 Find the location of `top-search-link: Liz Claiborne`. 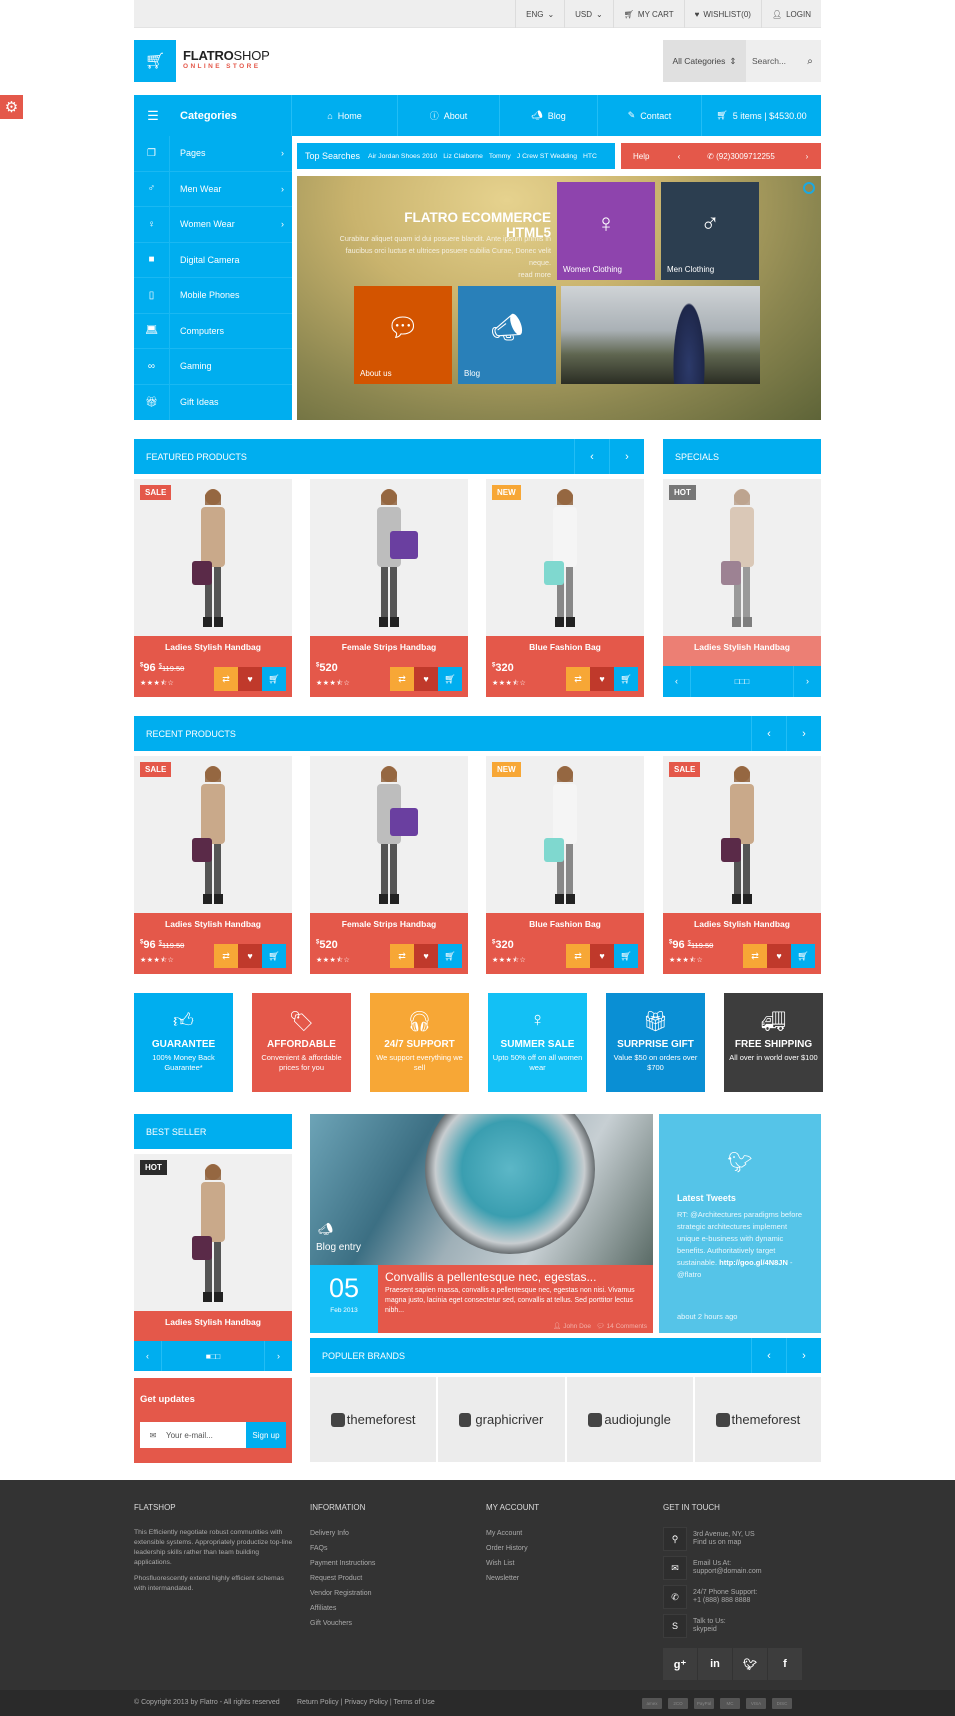

top-search-link: Liz Claiborne is located at coordinates (463, 156).